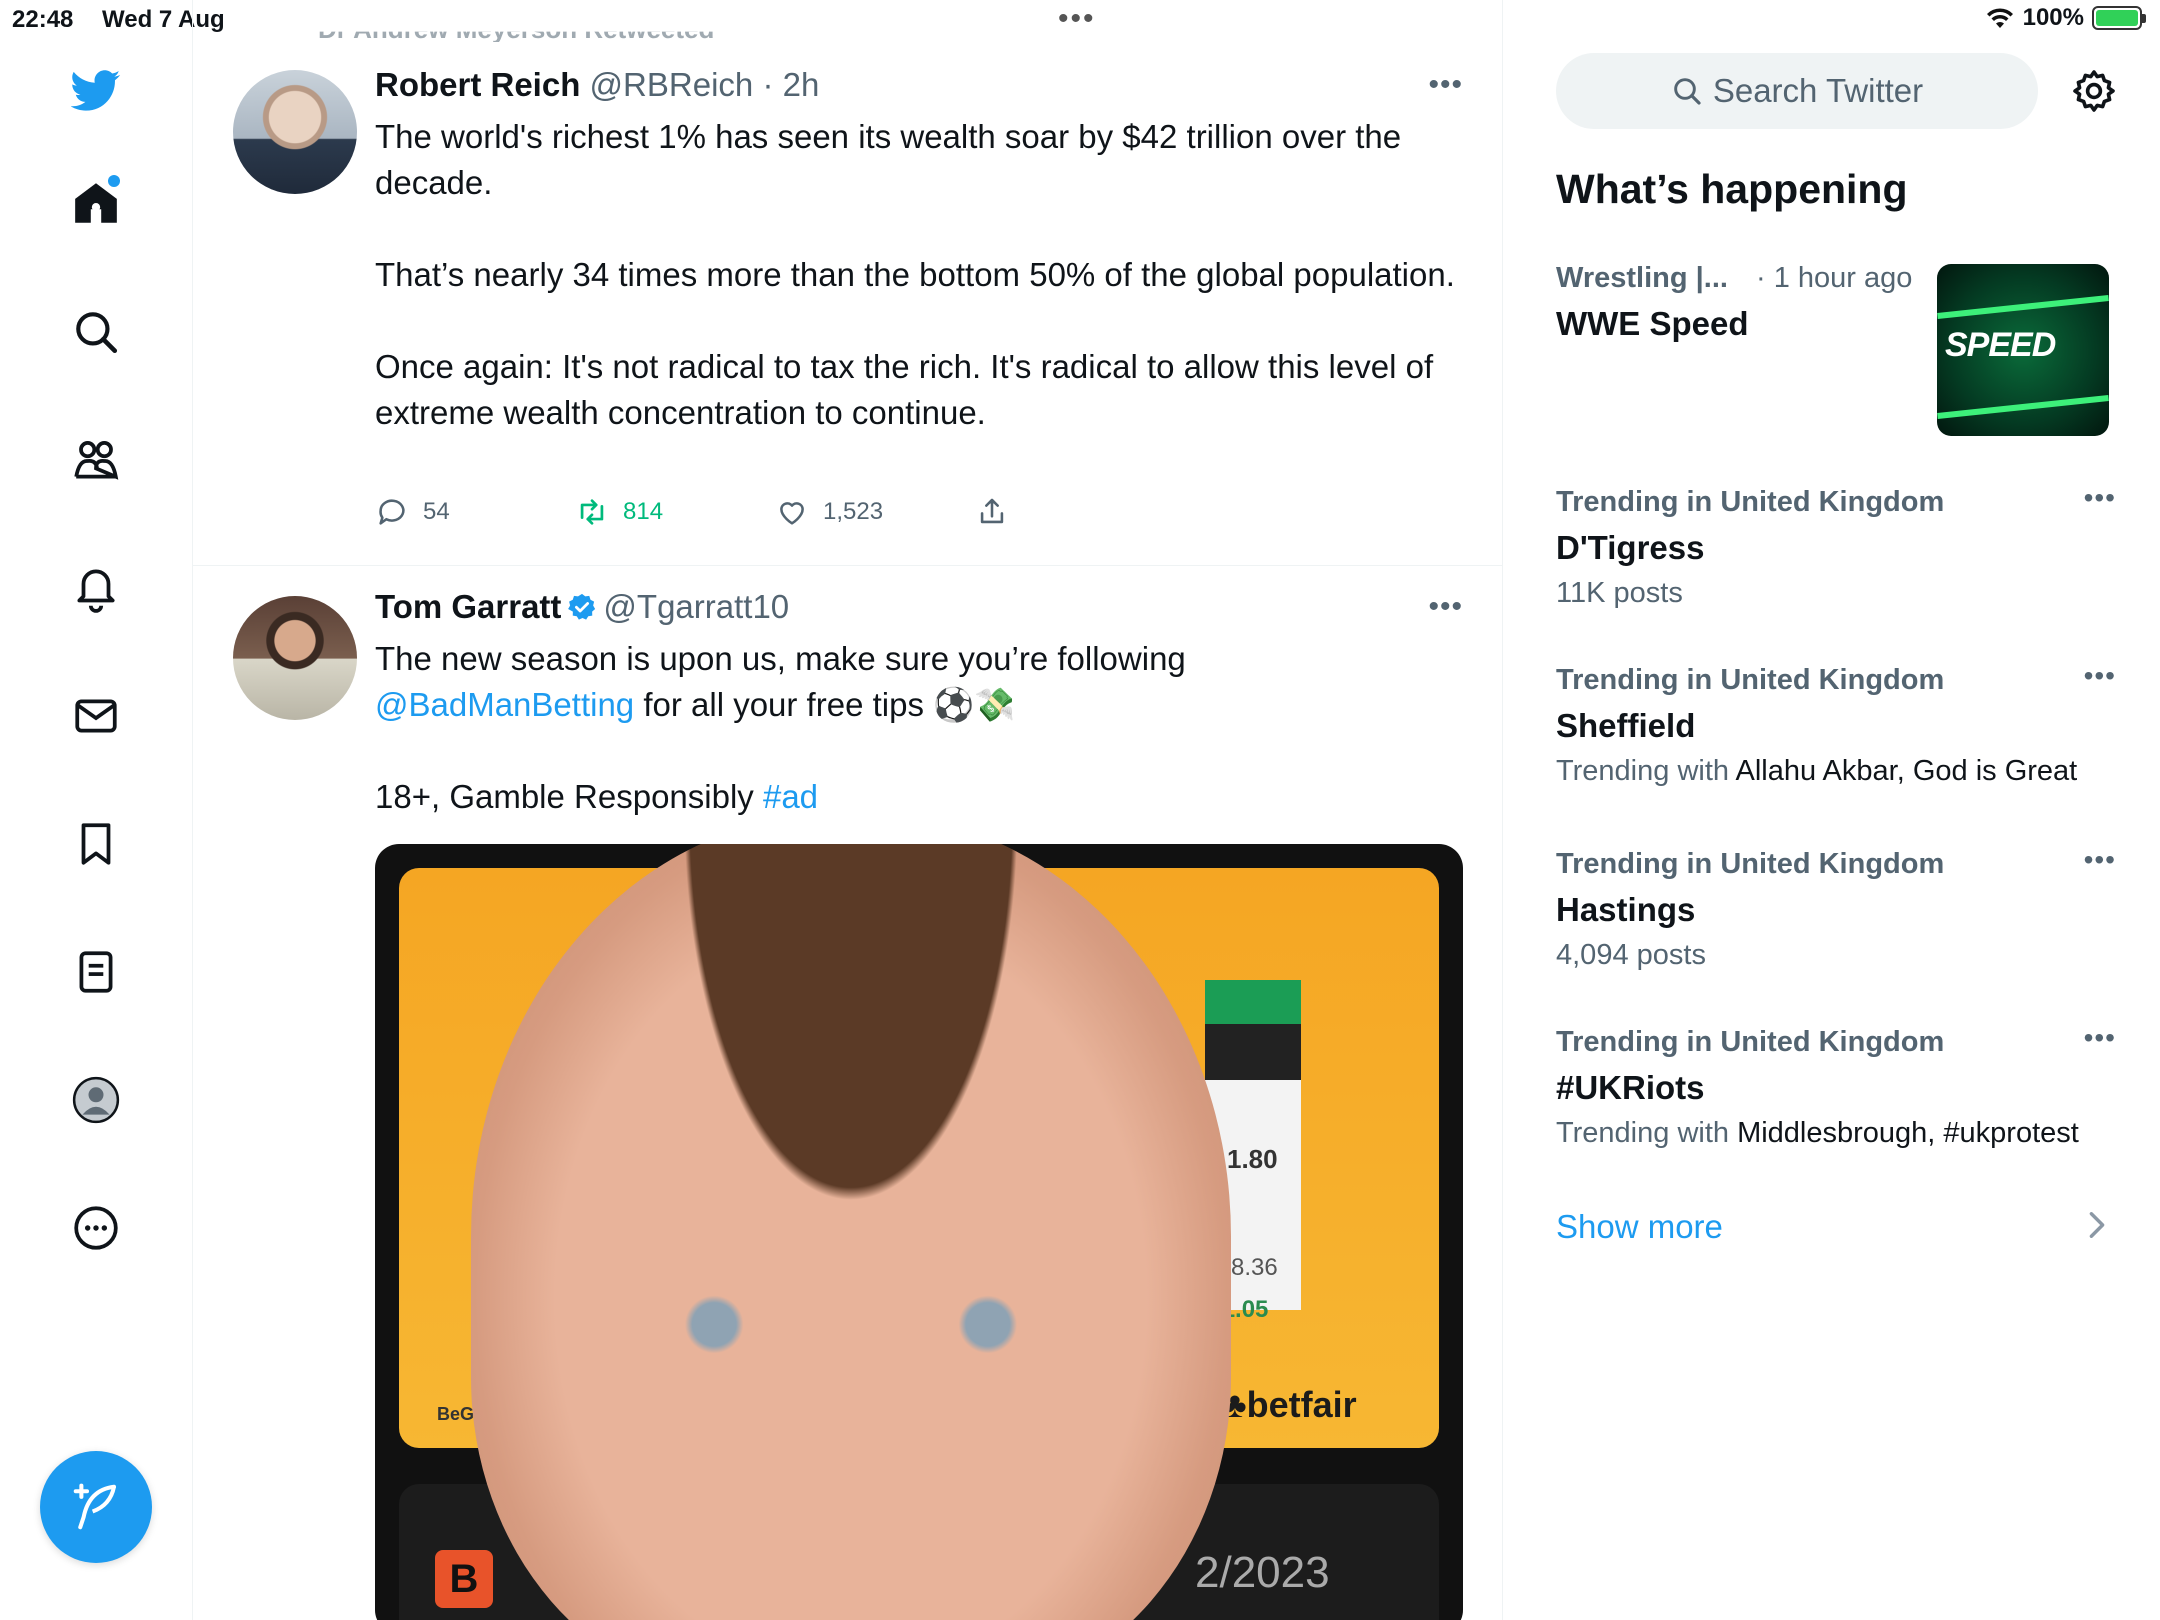 The image size is (2160, 1620). What do you see at coordinates (1639, 1227) in the screenshot?
I see `show-more-link: Show more` at bounding box center [1639, 1227].